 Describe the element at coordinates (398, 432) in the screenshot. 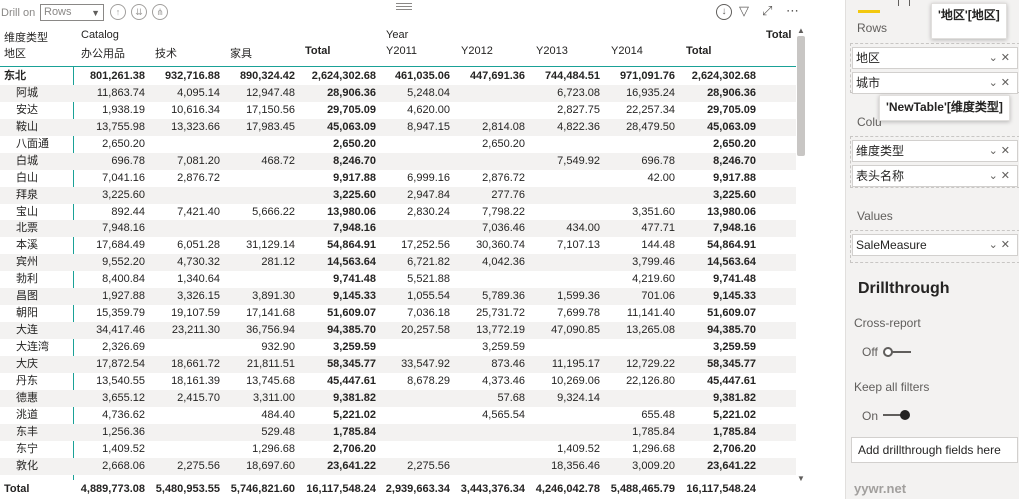

I see `matrix-row: 东丰 1,256.36 529.48 1,785.84 1,785.84 1,785.84` at that location.